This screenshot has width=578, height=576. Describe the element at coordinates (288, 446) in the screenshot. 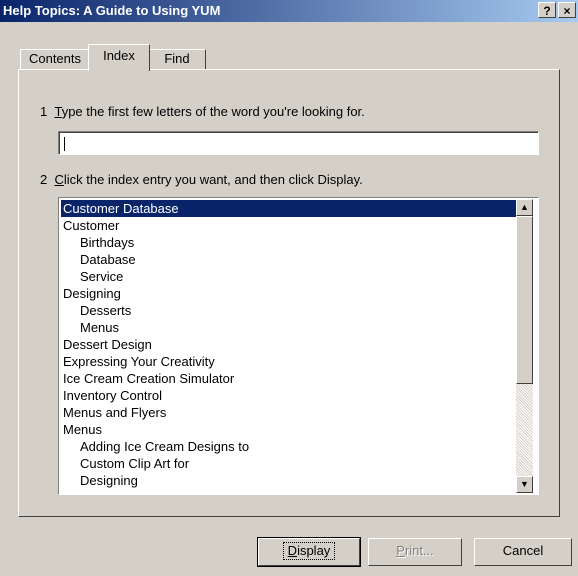

I see `list-item: Adding Ice Cream Designs to` at that location.